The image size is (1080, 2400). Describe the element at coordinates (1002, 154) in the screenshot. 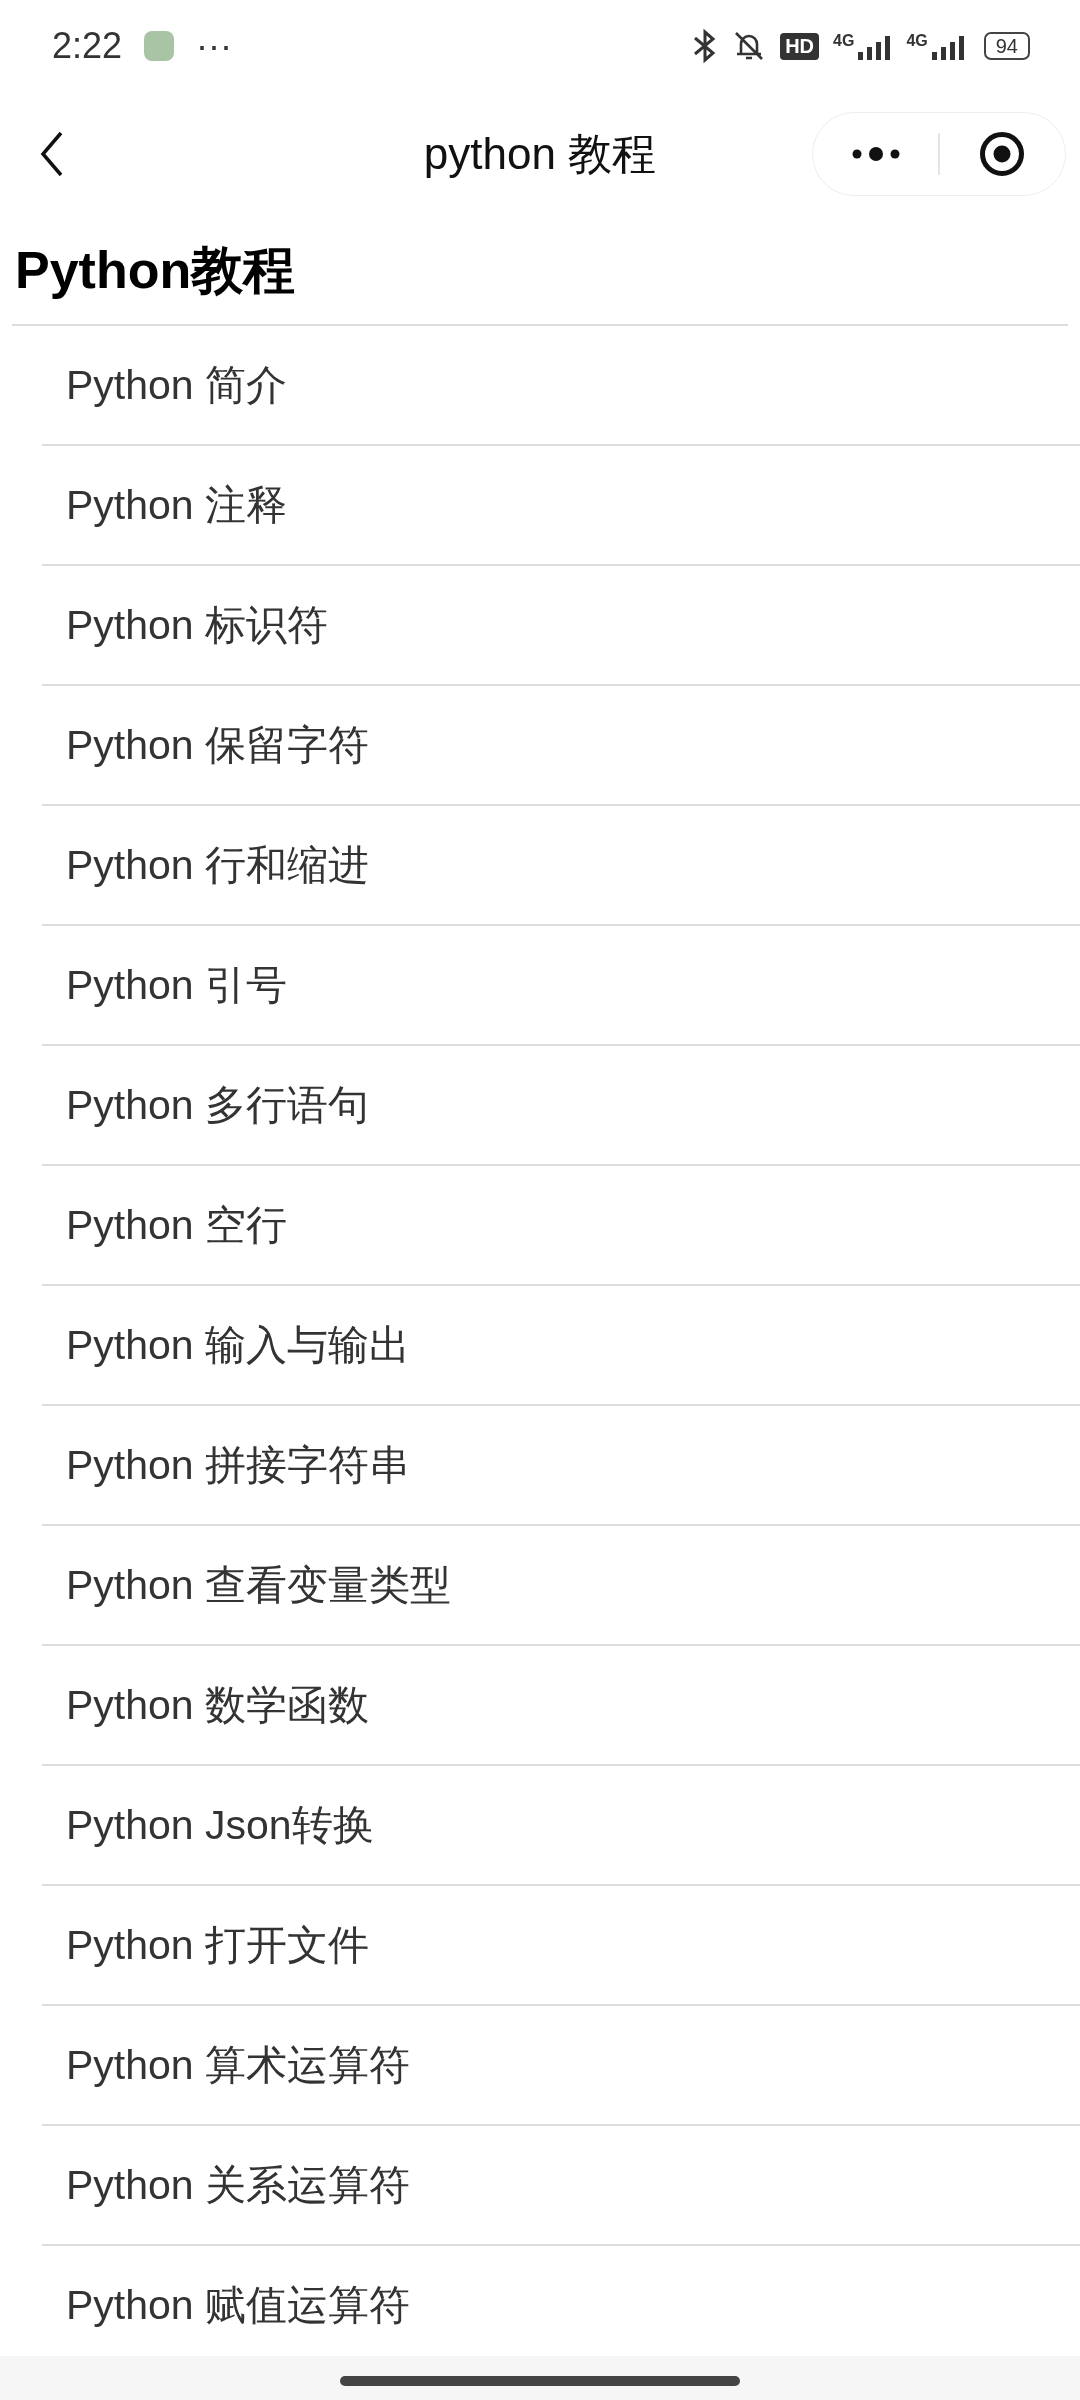

I see `target-icon` at that location.